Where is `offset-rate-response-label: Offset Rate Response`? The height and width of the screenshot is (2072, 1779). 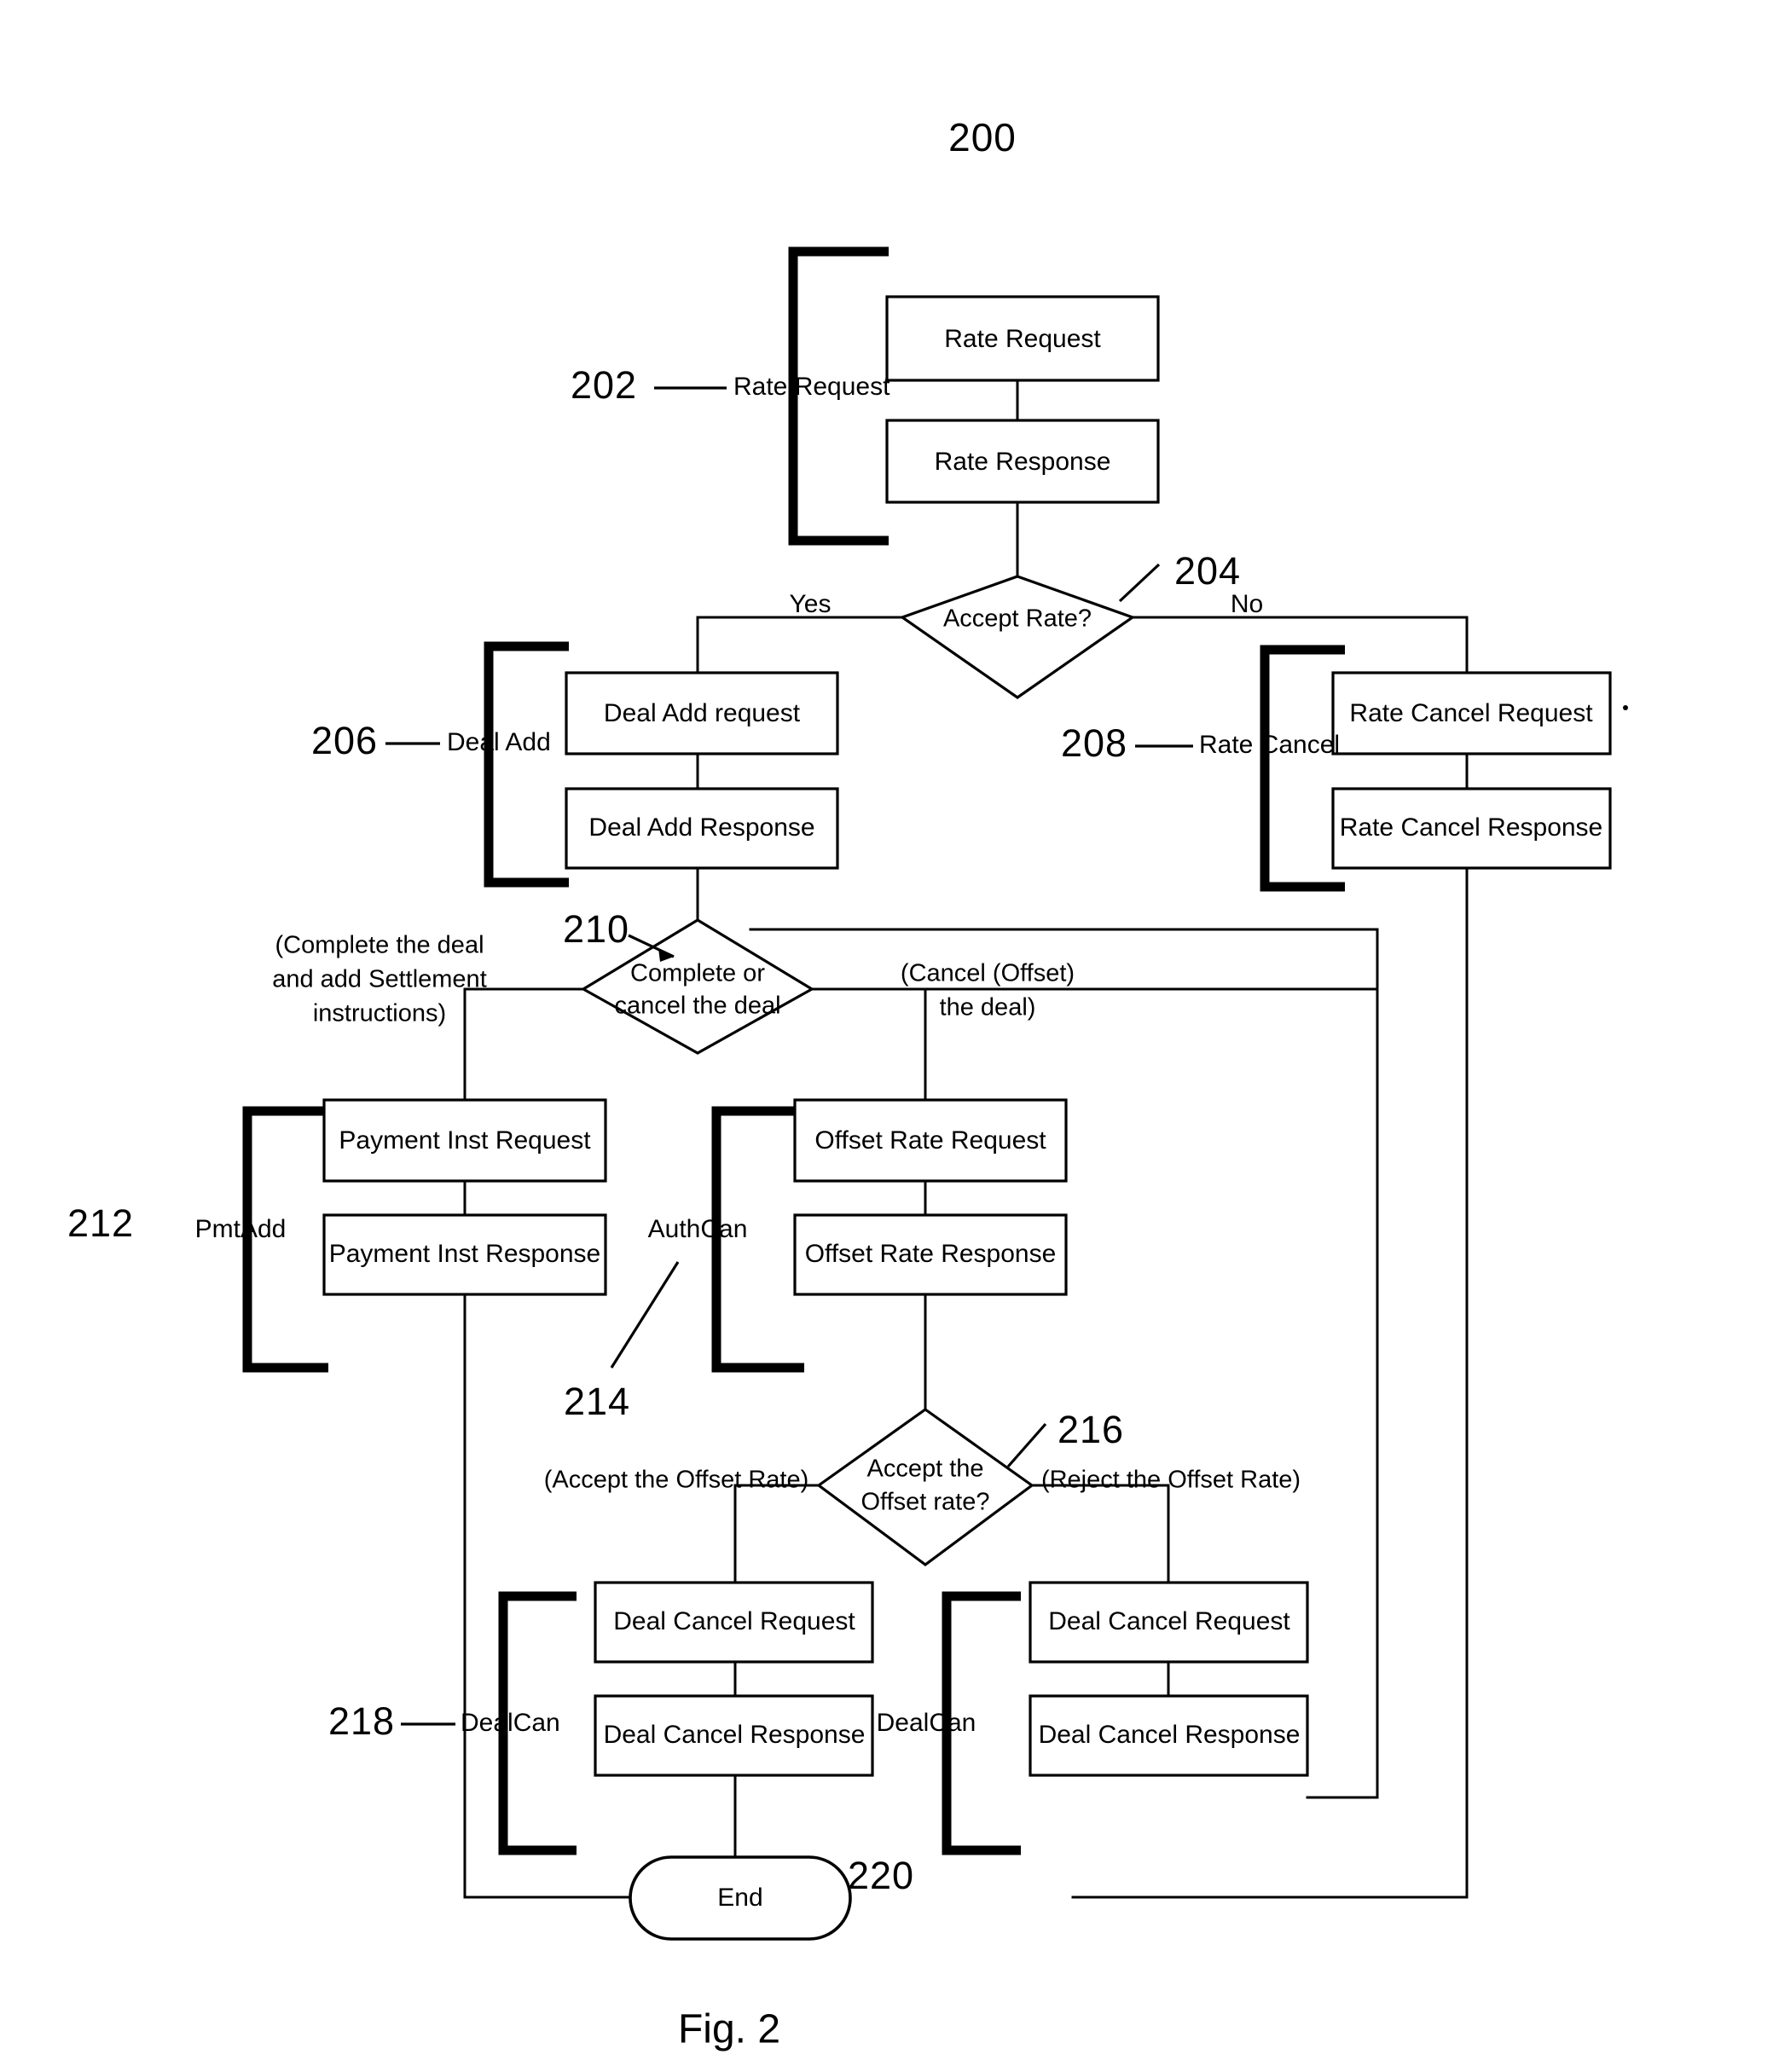
offset-rate-response-label: Offset Rate Response is located at coordinates (931, 1254).